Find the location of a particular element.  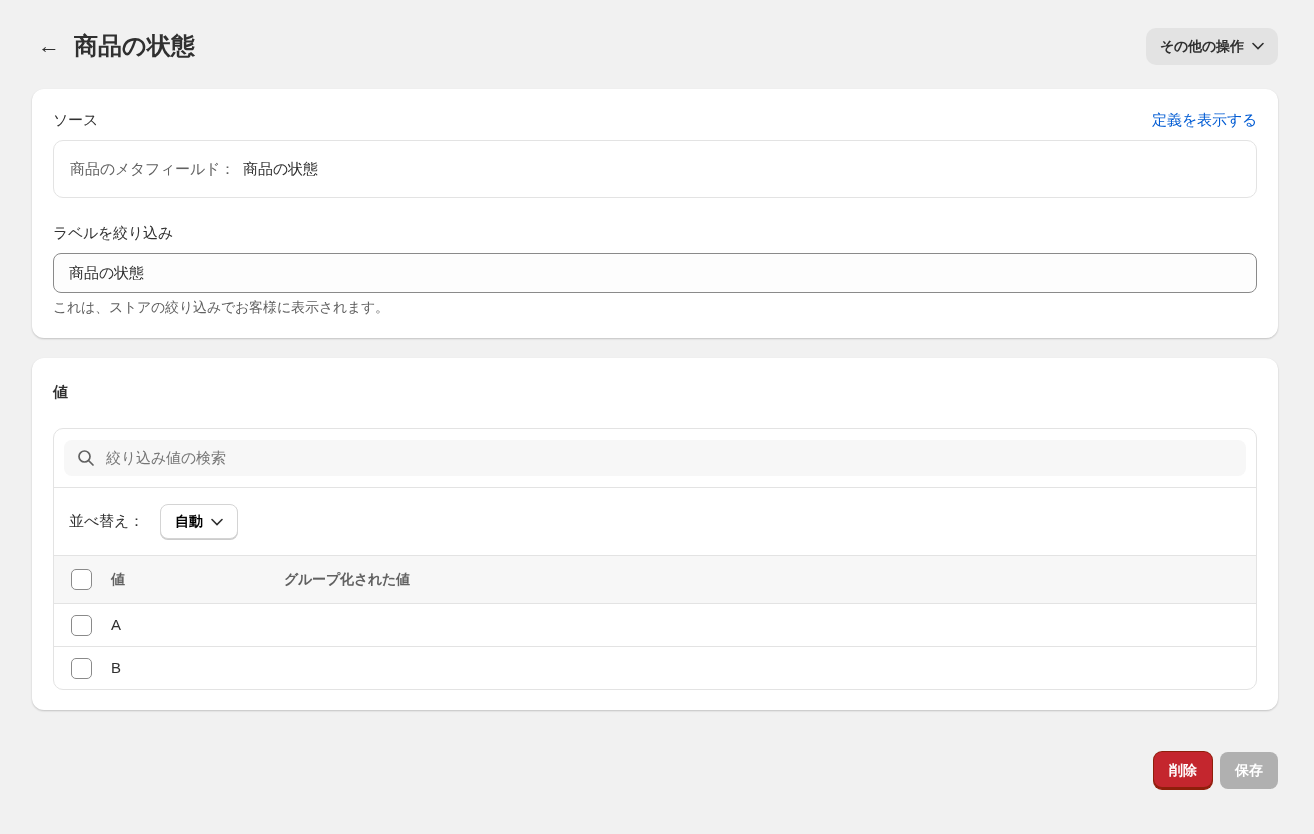

source-prefix: 商品のメタフィールド： is located at coordinates (152, 168).